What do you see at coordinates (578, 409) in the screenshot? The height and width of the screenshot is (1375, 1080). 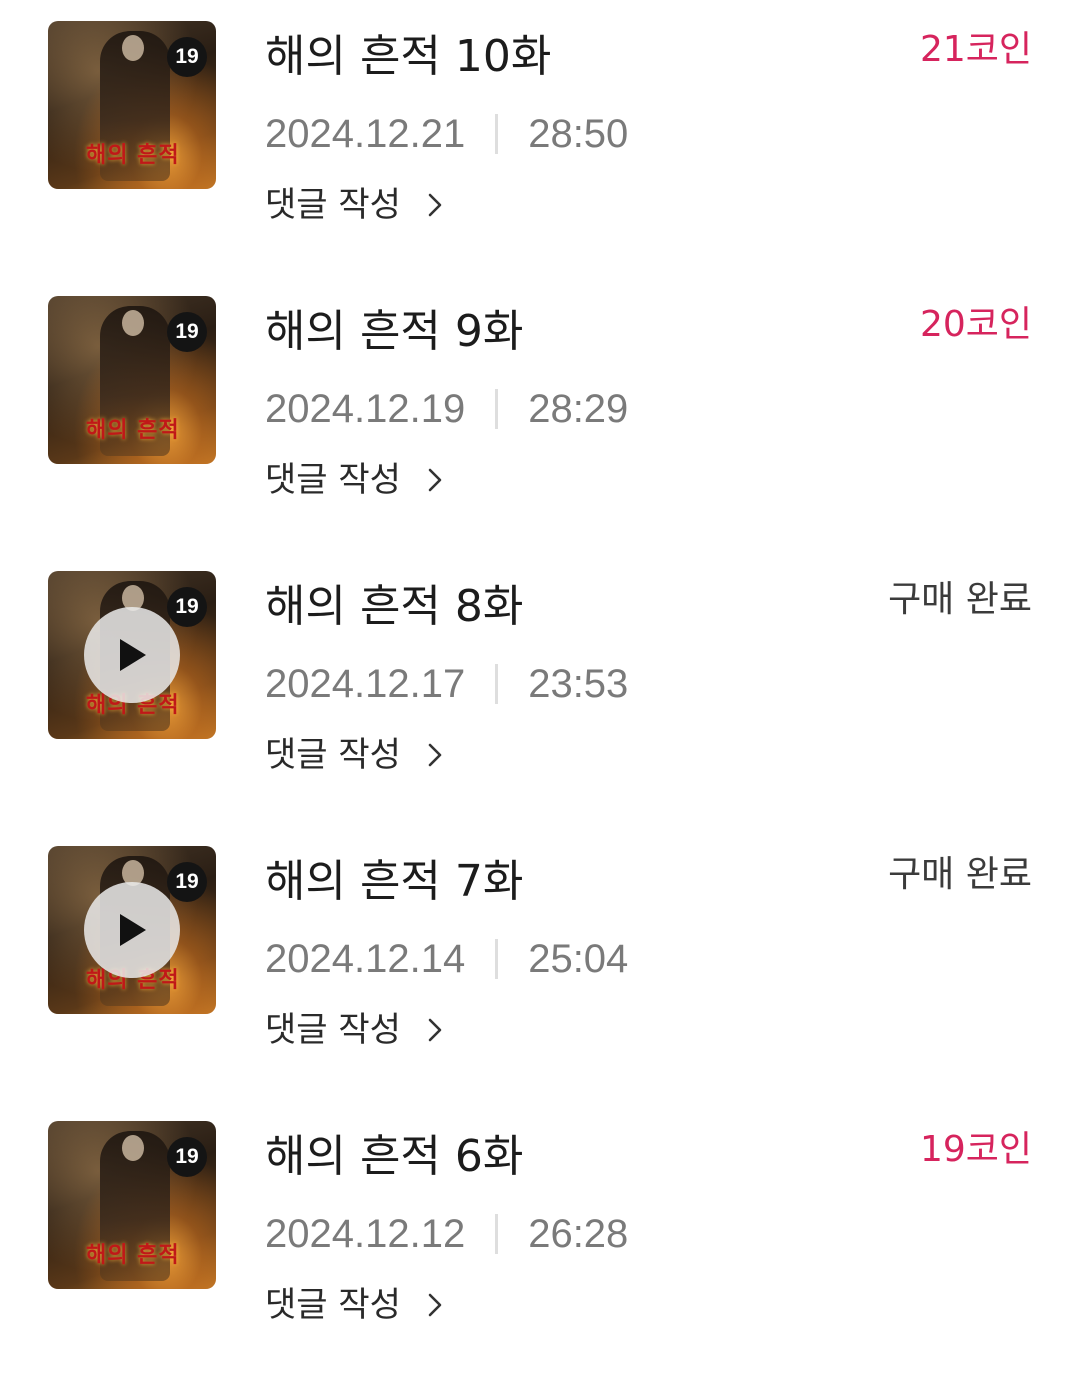 I see `episode-duration: 28:29` at bounding box center [578, 409].